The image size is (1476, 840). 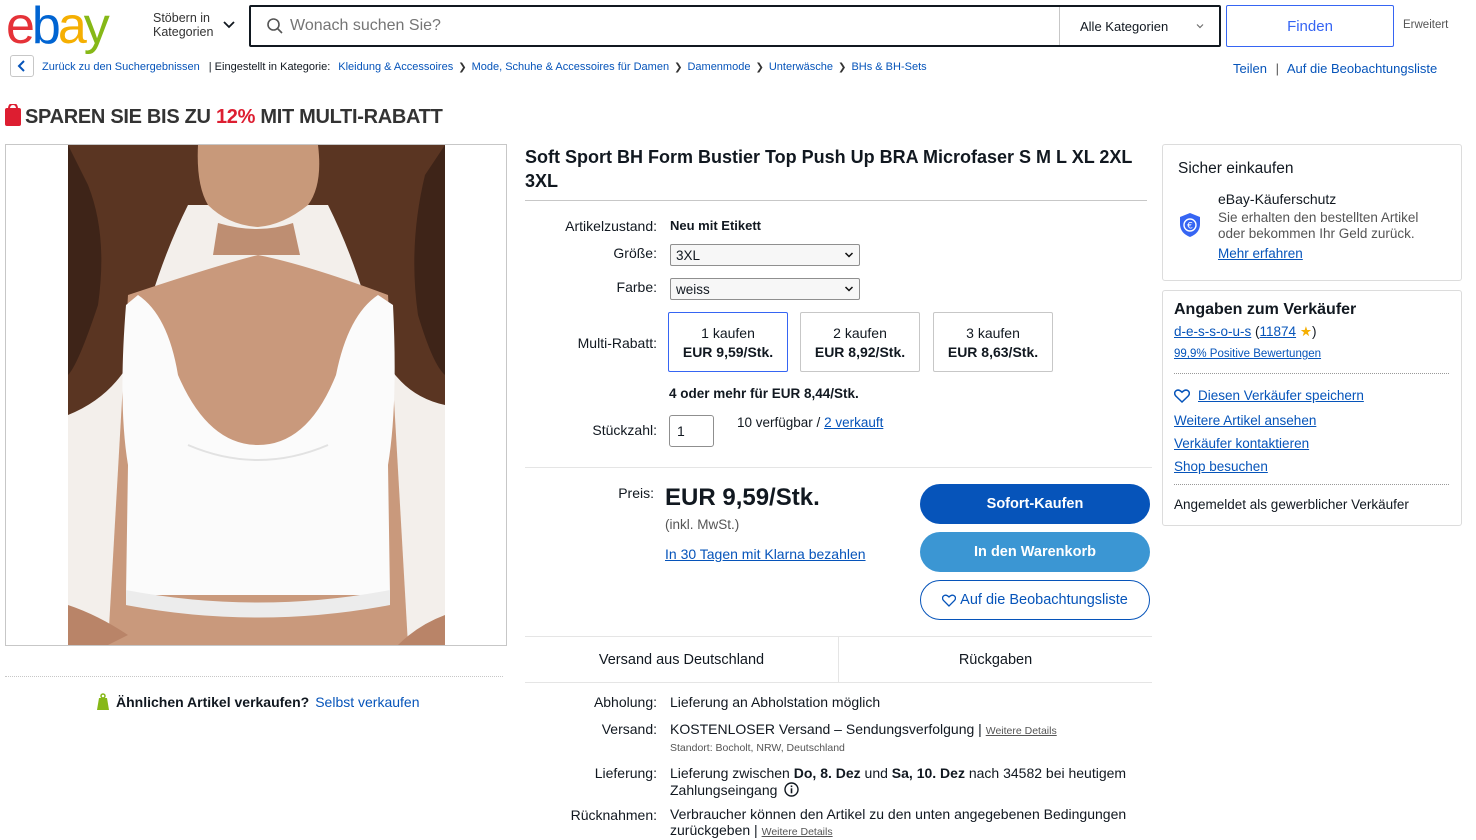 I want to click on buyer-protection-heading: eBay-Käuferschutz, so click(x=1277, y=199).